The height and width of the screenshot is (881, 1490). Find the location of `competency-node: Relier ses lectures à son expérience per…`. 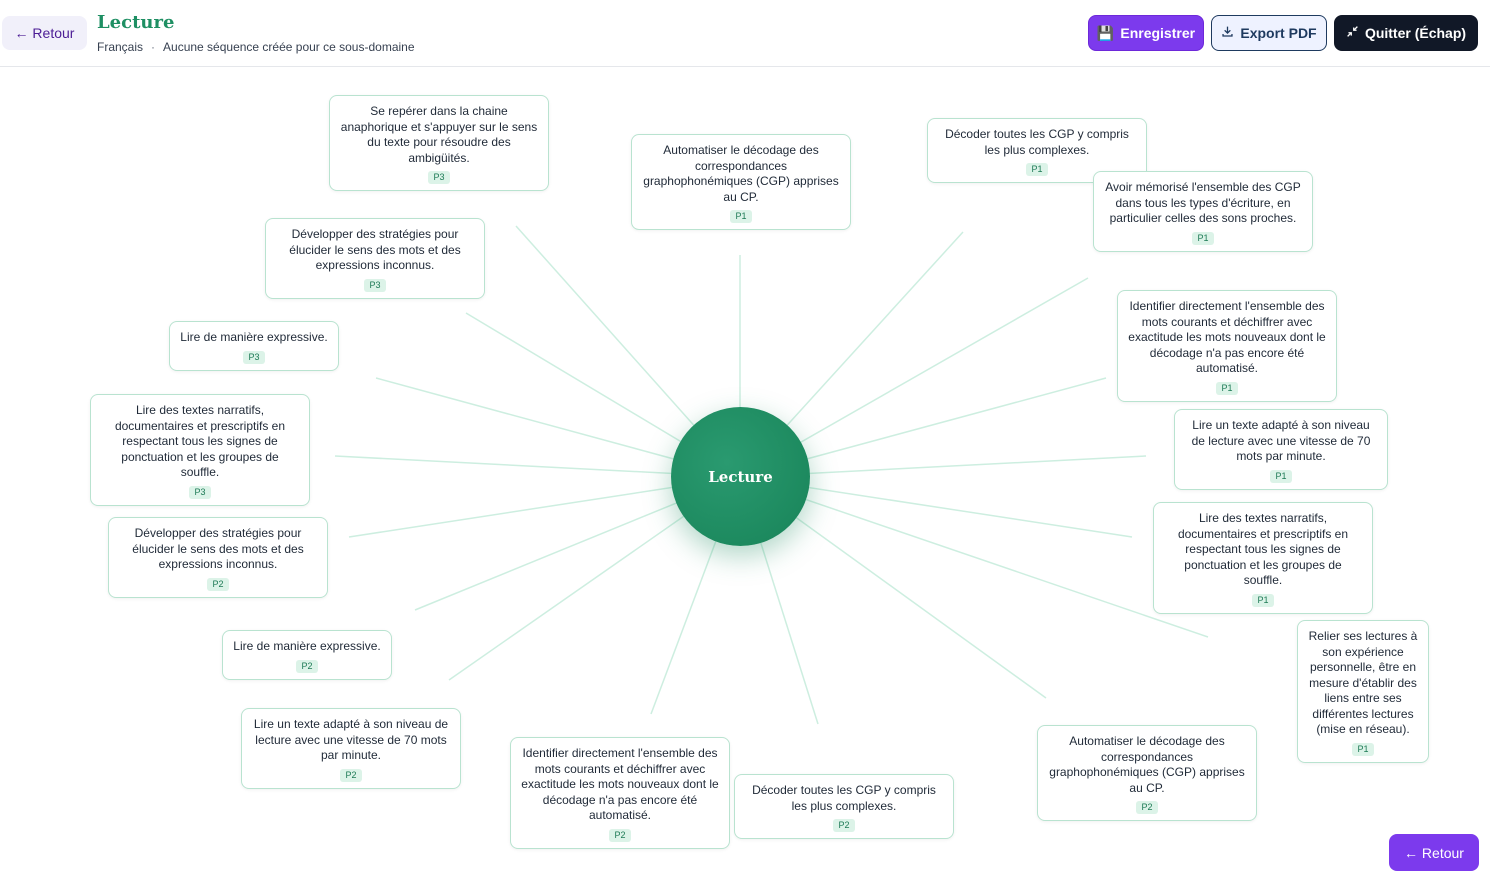

competency-node: Relier ses lectures à son expérience per… is located at coordinates (1363, 691).